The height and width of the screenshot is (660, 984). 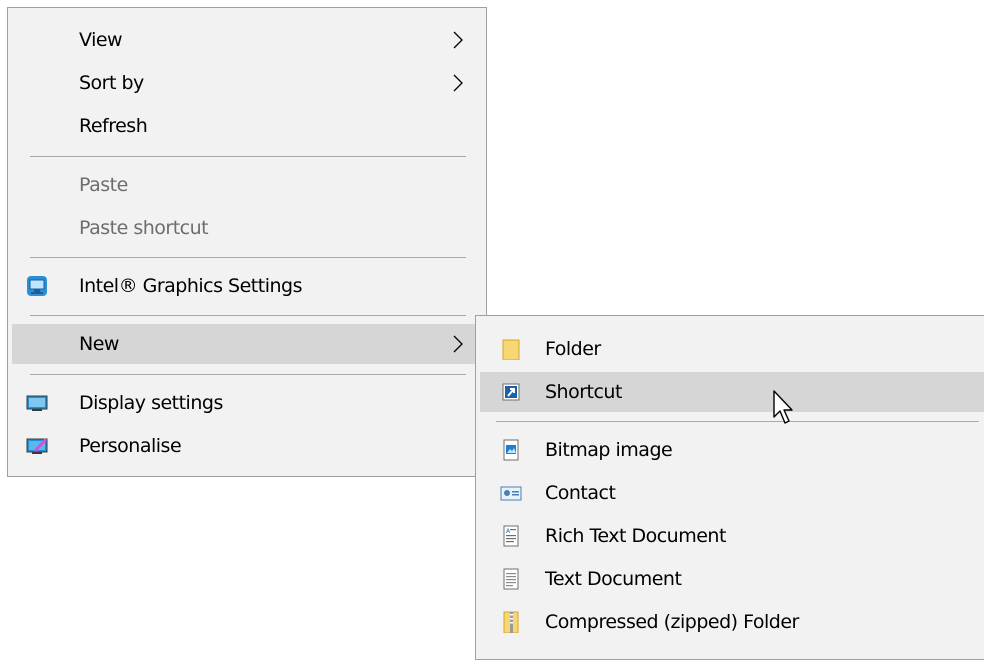 I want to click on menu-item-personalise-label: Personalise, so click(x=130, y=446).